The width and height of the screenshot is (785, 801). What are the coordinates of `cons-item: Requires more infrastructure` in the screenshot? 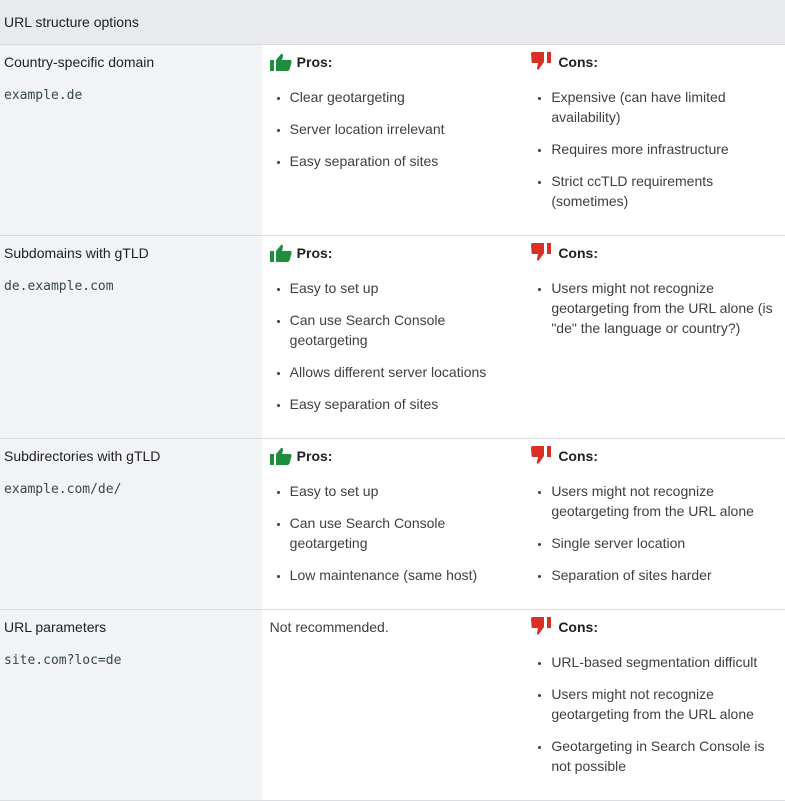 It's located at (668, 149).